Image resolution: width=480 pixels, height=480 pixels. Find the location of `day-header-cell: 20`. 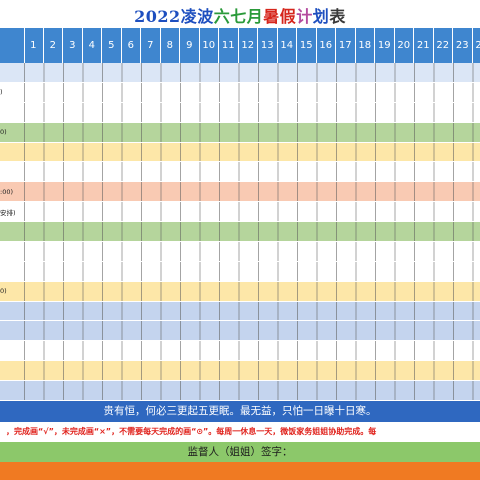

day-header-cell: 20 is located at coordinates (404, 45).